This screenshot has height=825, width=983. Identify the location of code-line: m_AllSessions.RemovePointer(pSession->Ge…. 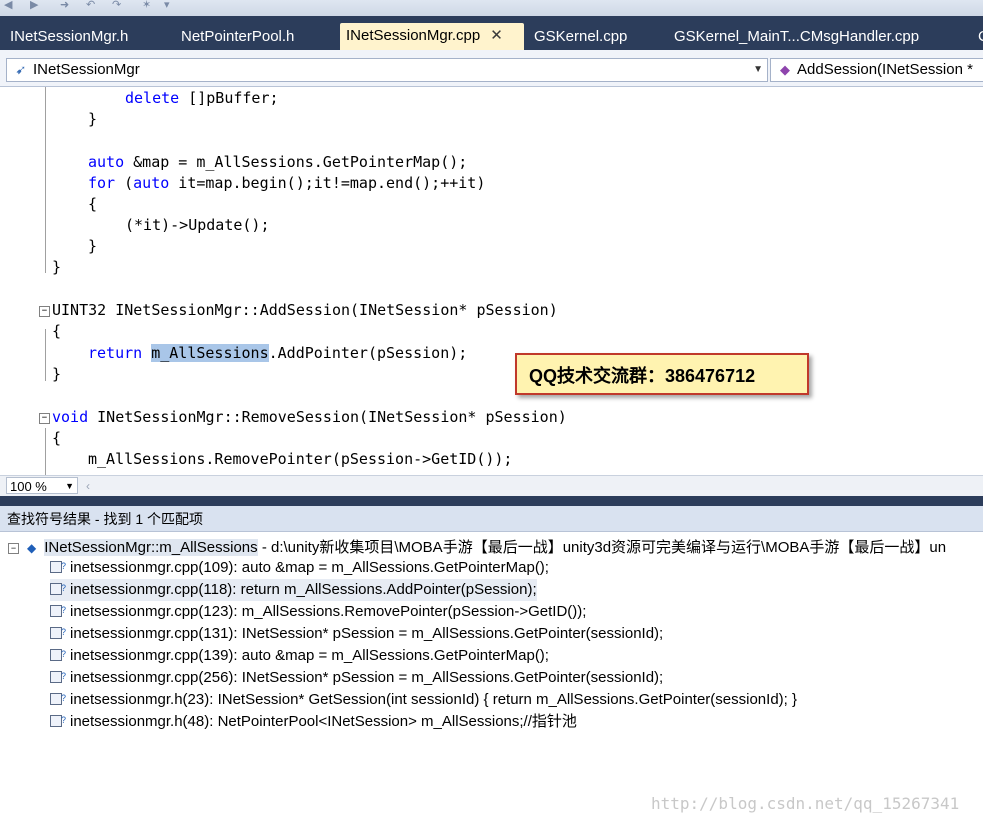
(300, 459).